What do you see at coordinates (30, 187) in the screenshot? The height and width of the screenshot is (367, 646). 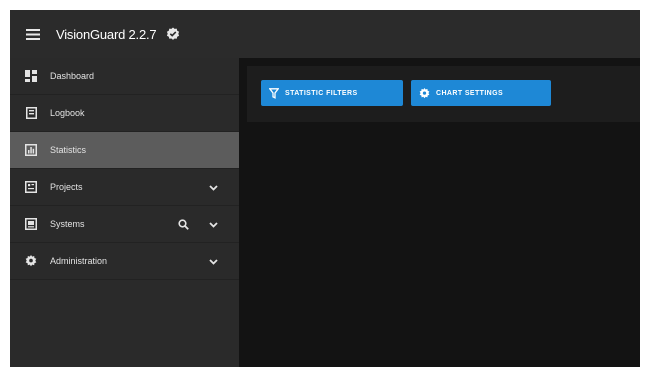 I see `projects-icon` at bounding box center [30, 187].